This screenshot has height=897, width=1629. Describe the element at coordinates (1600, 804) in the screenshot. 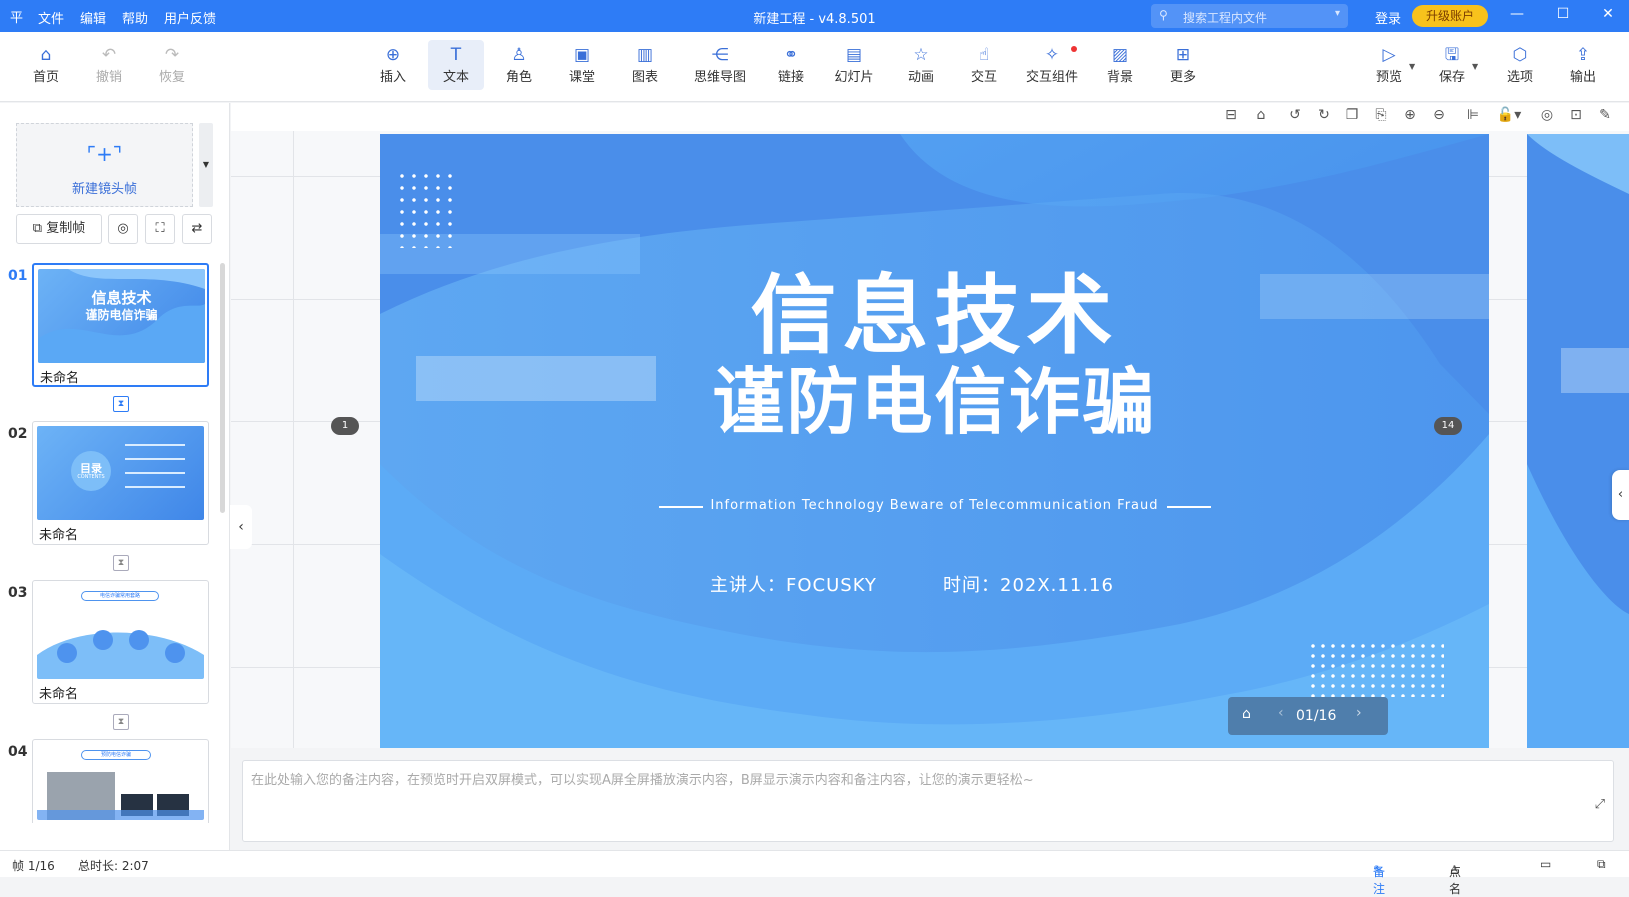

I see `expand-icon: ⤢` at that location.